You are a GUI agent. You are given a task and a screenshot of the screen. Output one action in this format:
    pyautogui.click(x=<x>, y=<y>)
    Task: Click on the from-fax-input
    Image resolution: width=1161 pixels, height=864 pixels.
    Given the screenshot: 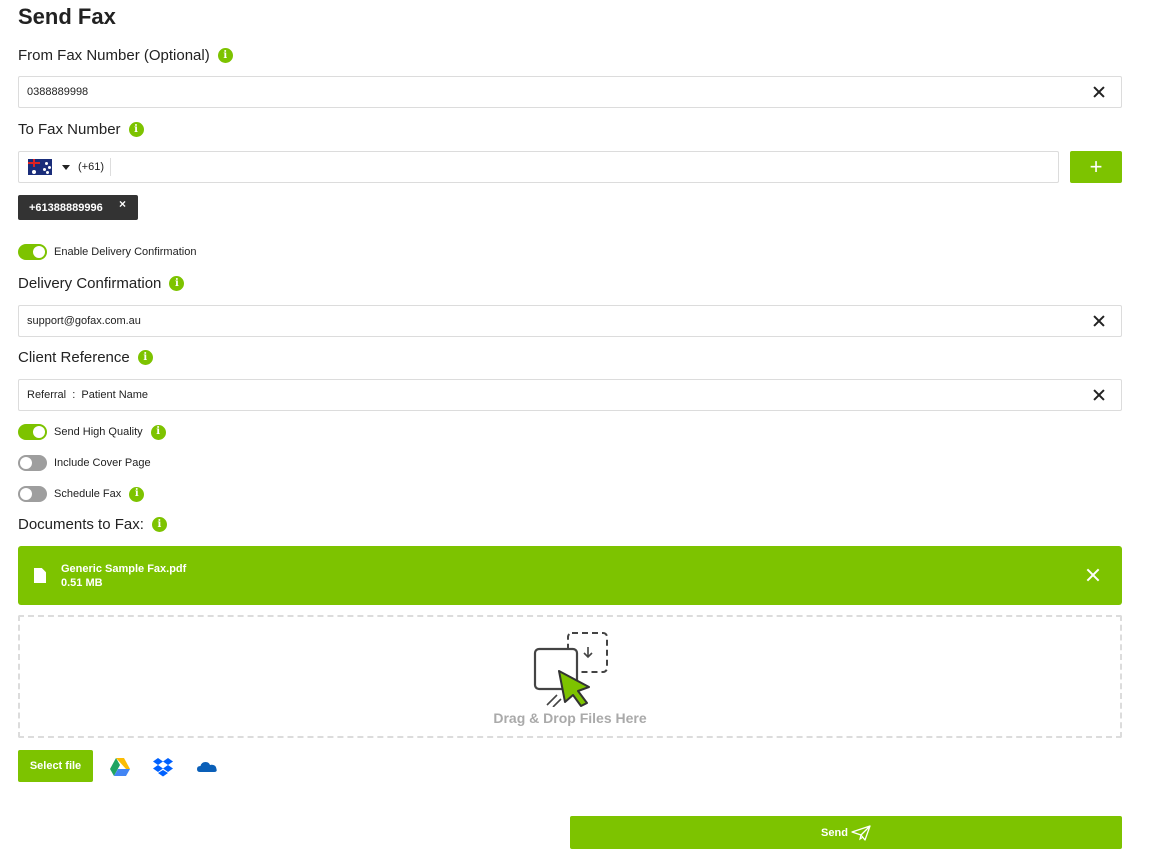 What is the action you would take?
    pyautogui.click(x=559, y=92)
    